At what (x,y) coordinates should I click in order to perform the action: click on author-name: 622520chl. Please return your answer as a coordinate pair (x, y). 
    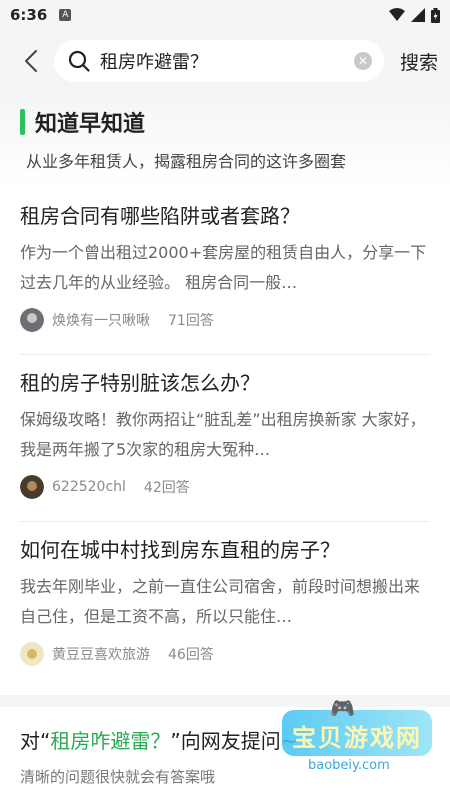
    Looking at the image, I should click on (89, 487).